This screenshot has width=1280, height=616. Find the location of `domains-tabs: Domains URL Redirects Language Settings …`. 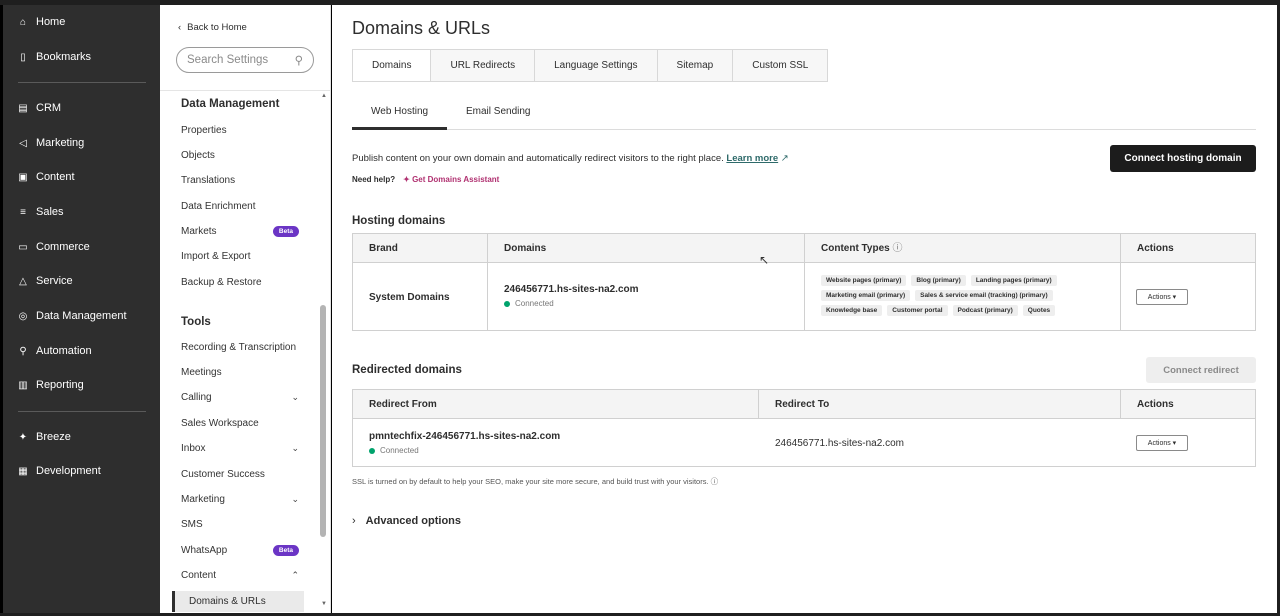

domains-tabs: Domains URL Redirects Language Settings … is located at coordinates (590, 65).